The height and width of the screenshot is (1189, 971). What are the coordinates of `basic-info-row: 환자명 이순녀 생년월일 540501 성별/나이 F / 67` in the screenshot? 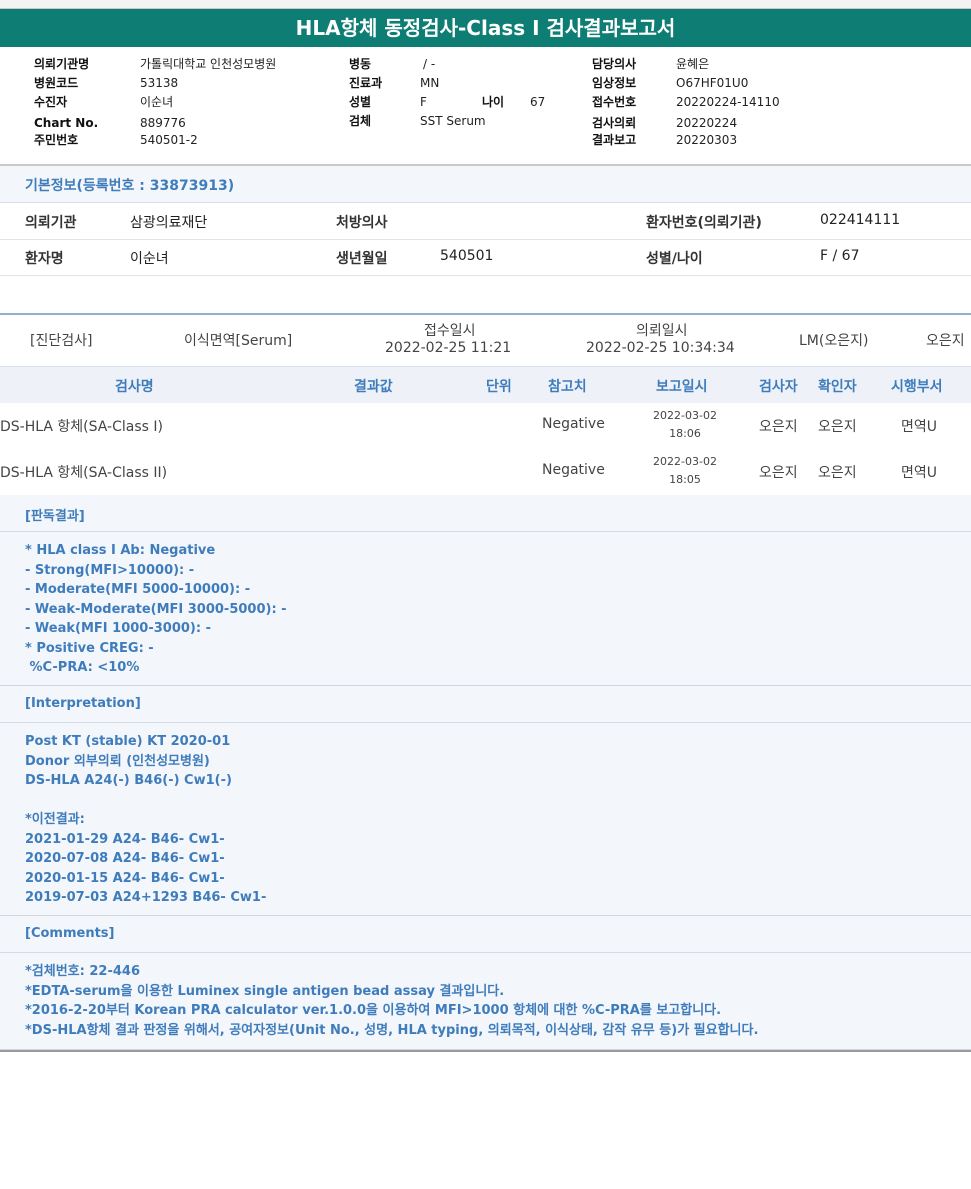 It's located at (485, 257).